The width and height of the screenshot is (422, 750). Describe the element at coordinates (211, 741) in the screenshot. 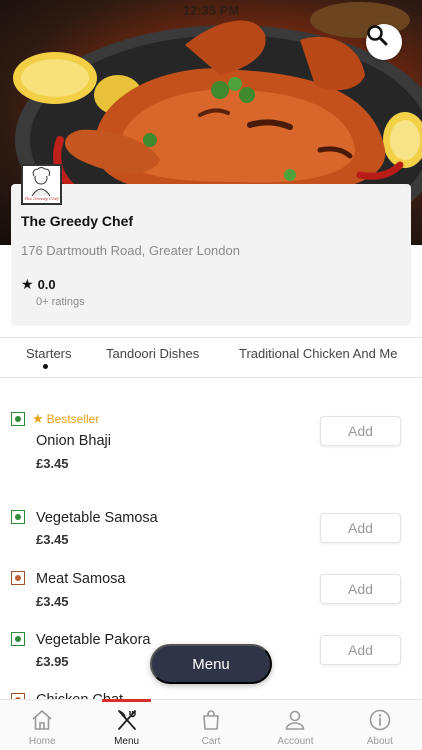

I see `nav-cart-label: Cart` at that location.